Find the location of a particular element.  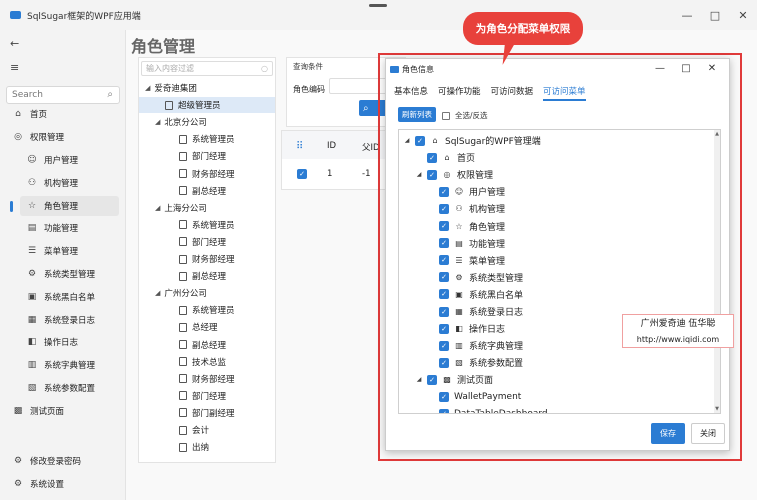

sidebar-item: ☰ 菜单管理 is located at coordinates (69, 251).